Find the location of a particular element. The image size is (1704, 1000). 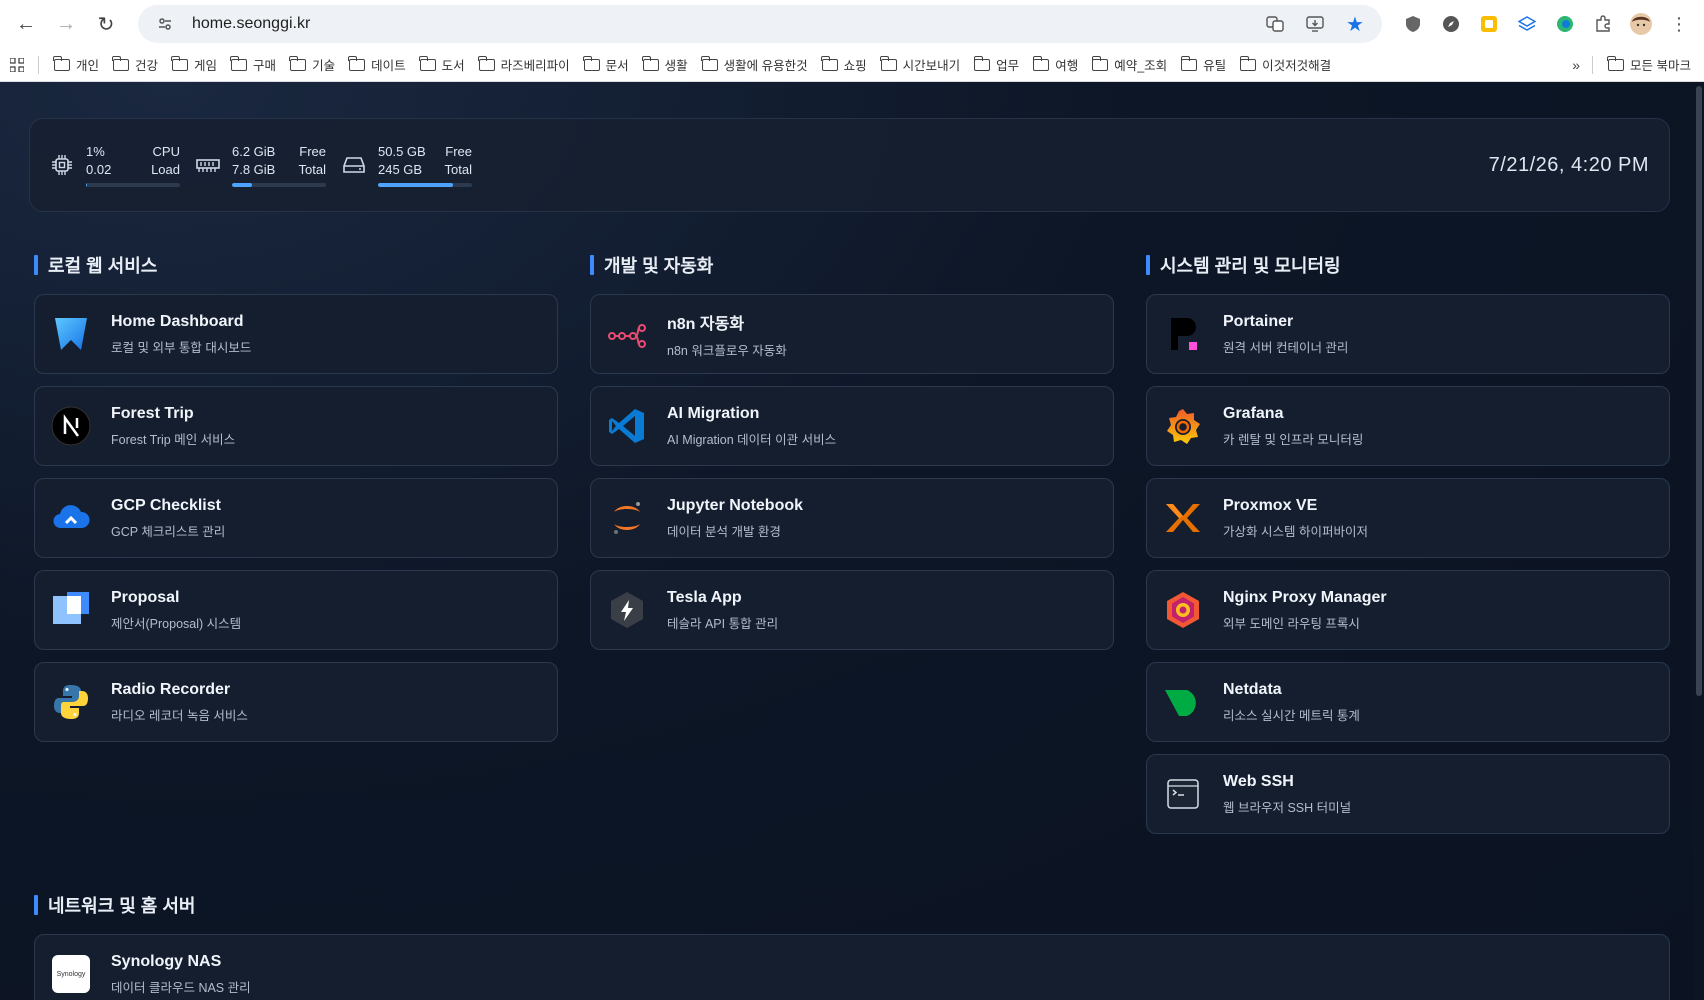

bookmark-folder: 건강 is located at coordinates (135, 65).